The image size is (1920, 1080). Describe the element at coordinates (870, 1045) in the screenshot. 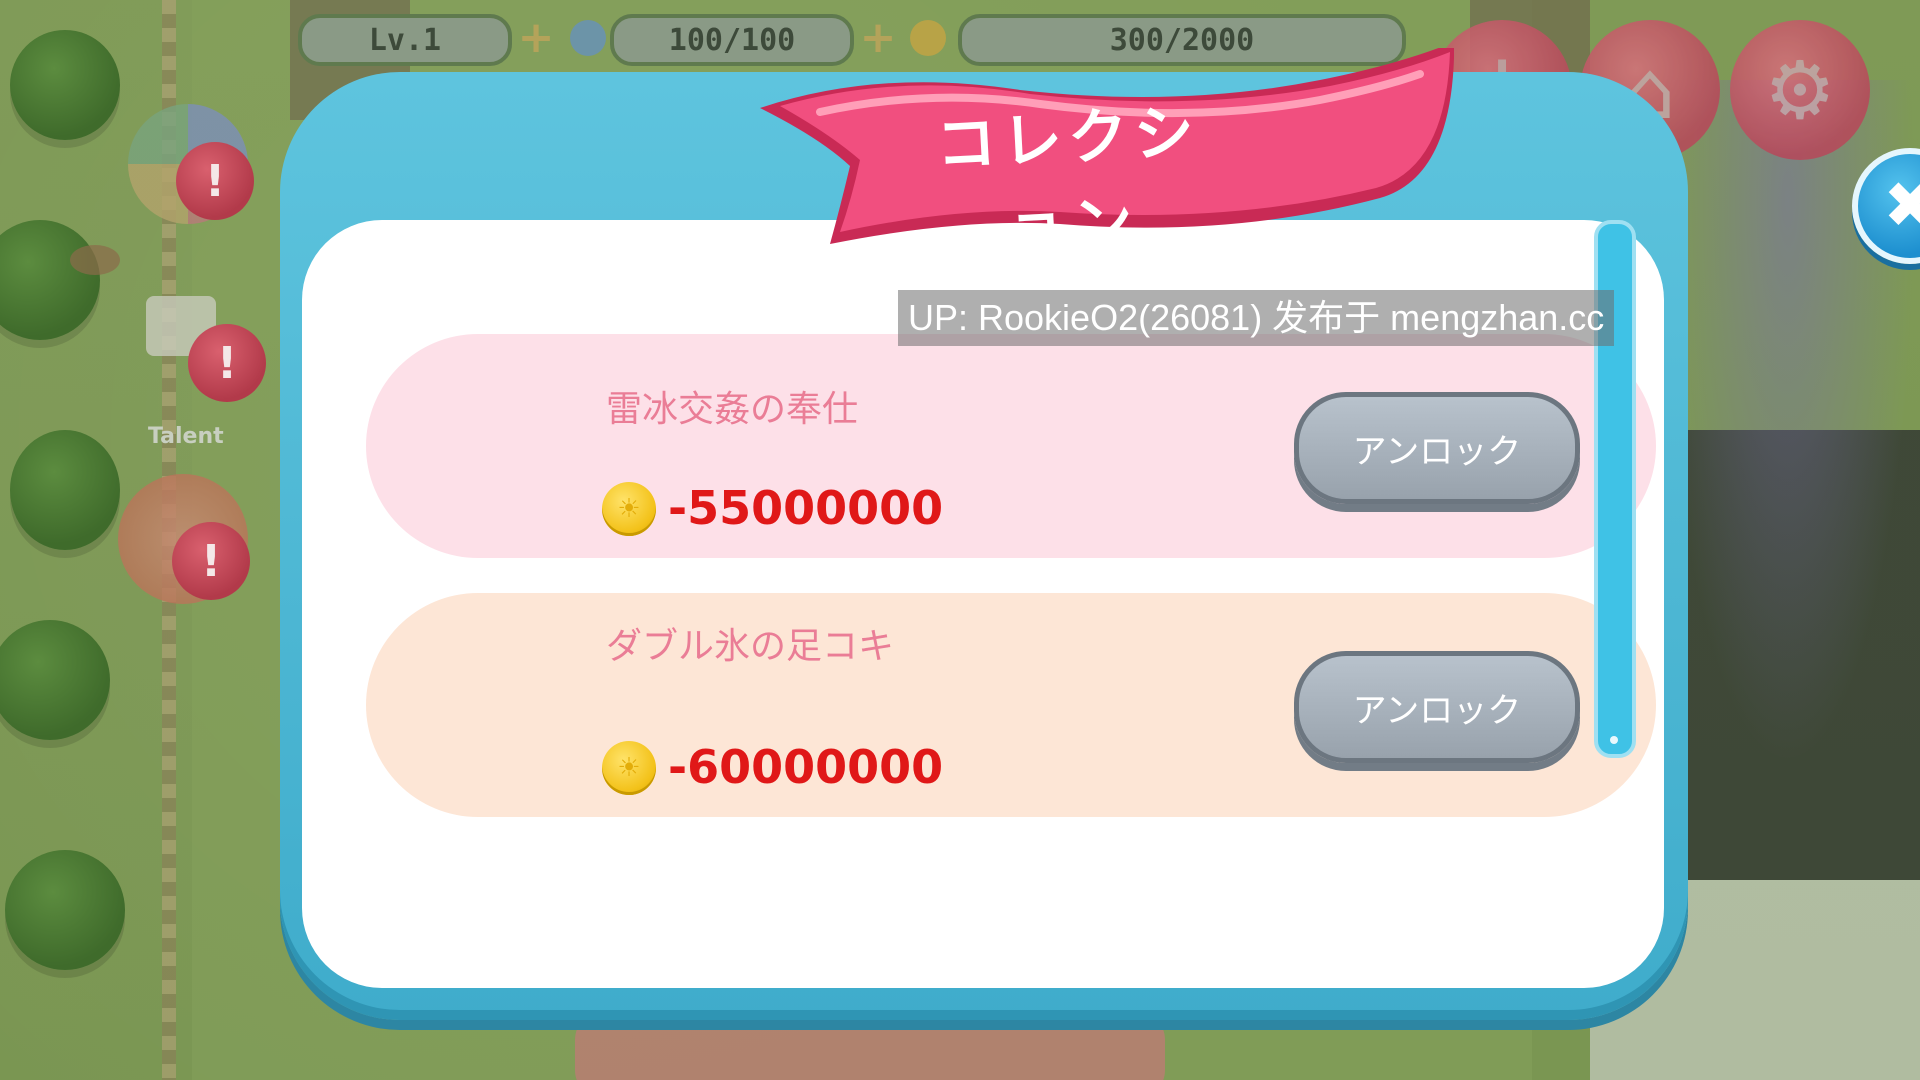

I see `bottom-action-button` at that location.